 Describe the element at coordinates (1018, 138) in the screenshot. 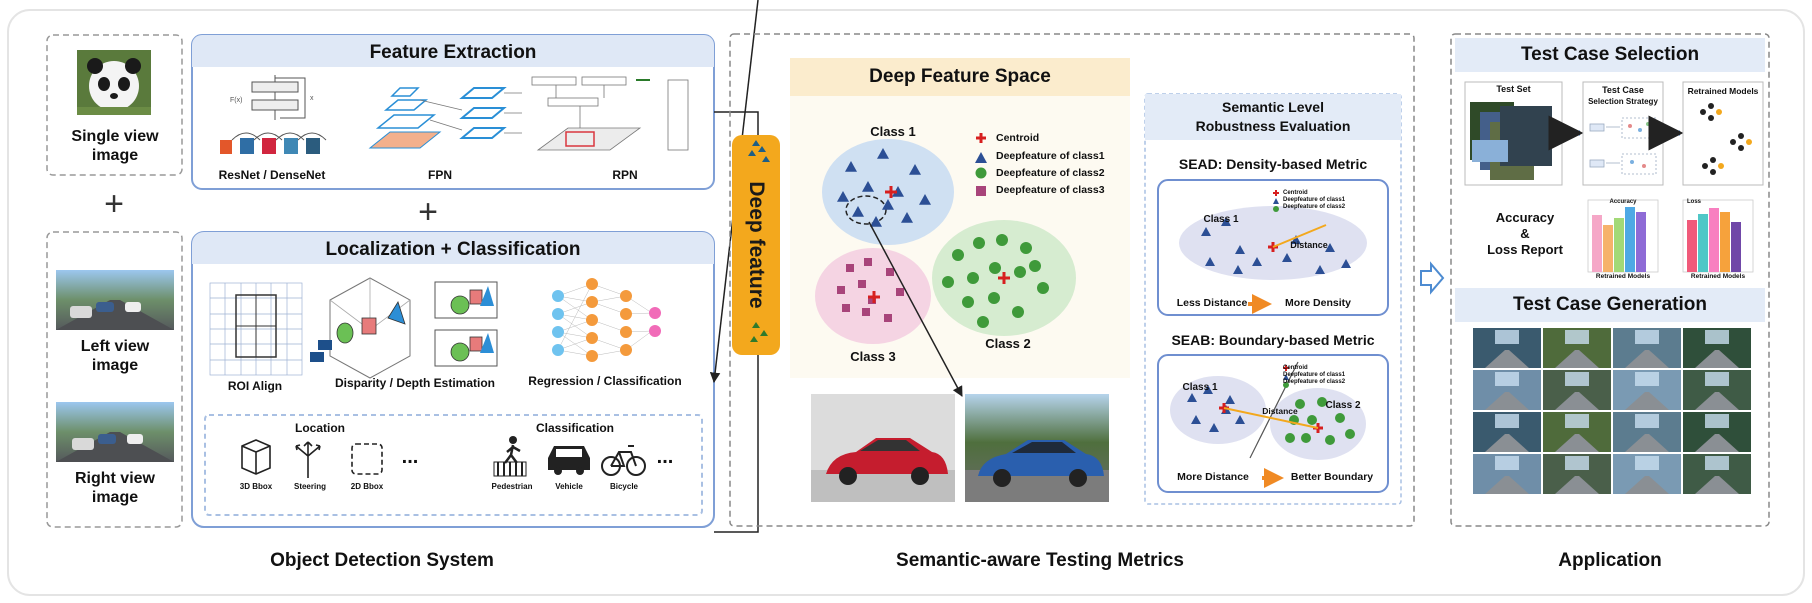

I see `legend-centroid: Centroid` at that location.